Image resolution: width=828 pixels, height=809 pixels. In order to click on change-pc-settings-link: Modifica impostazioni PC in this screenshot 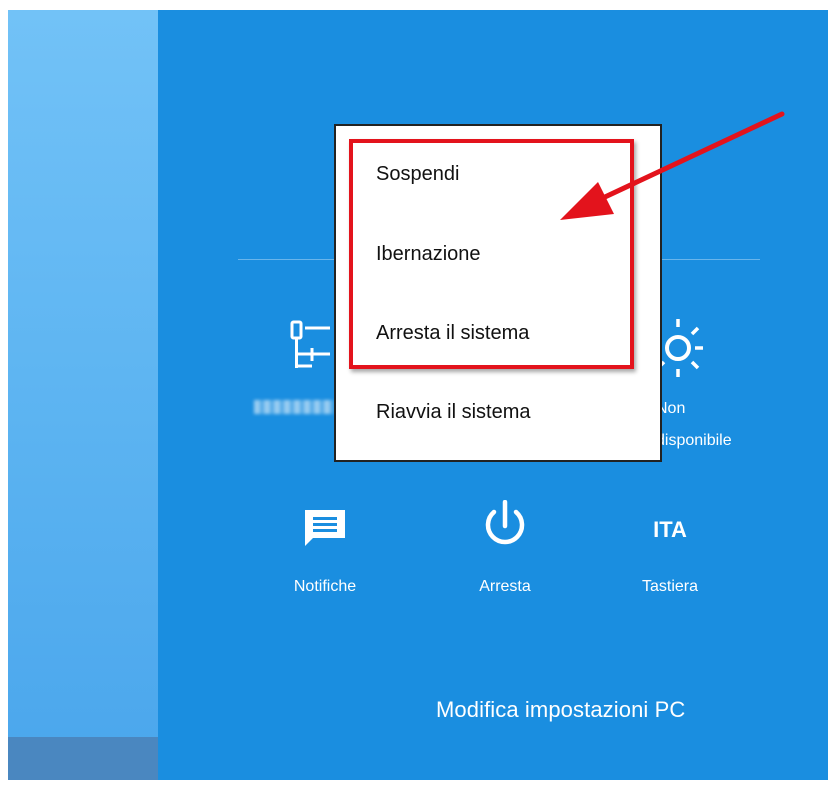, I will do `click(560, 710)`.